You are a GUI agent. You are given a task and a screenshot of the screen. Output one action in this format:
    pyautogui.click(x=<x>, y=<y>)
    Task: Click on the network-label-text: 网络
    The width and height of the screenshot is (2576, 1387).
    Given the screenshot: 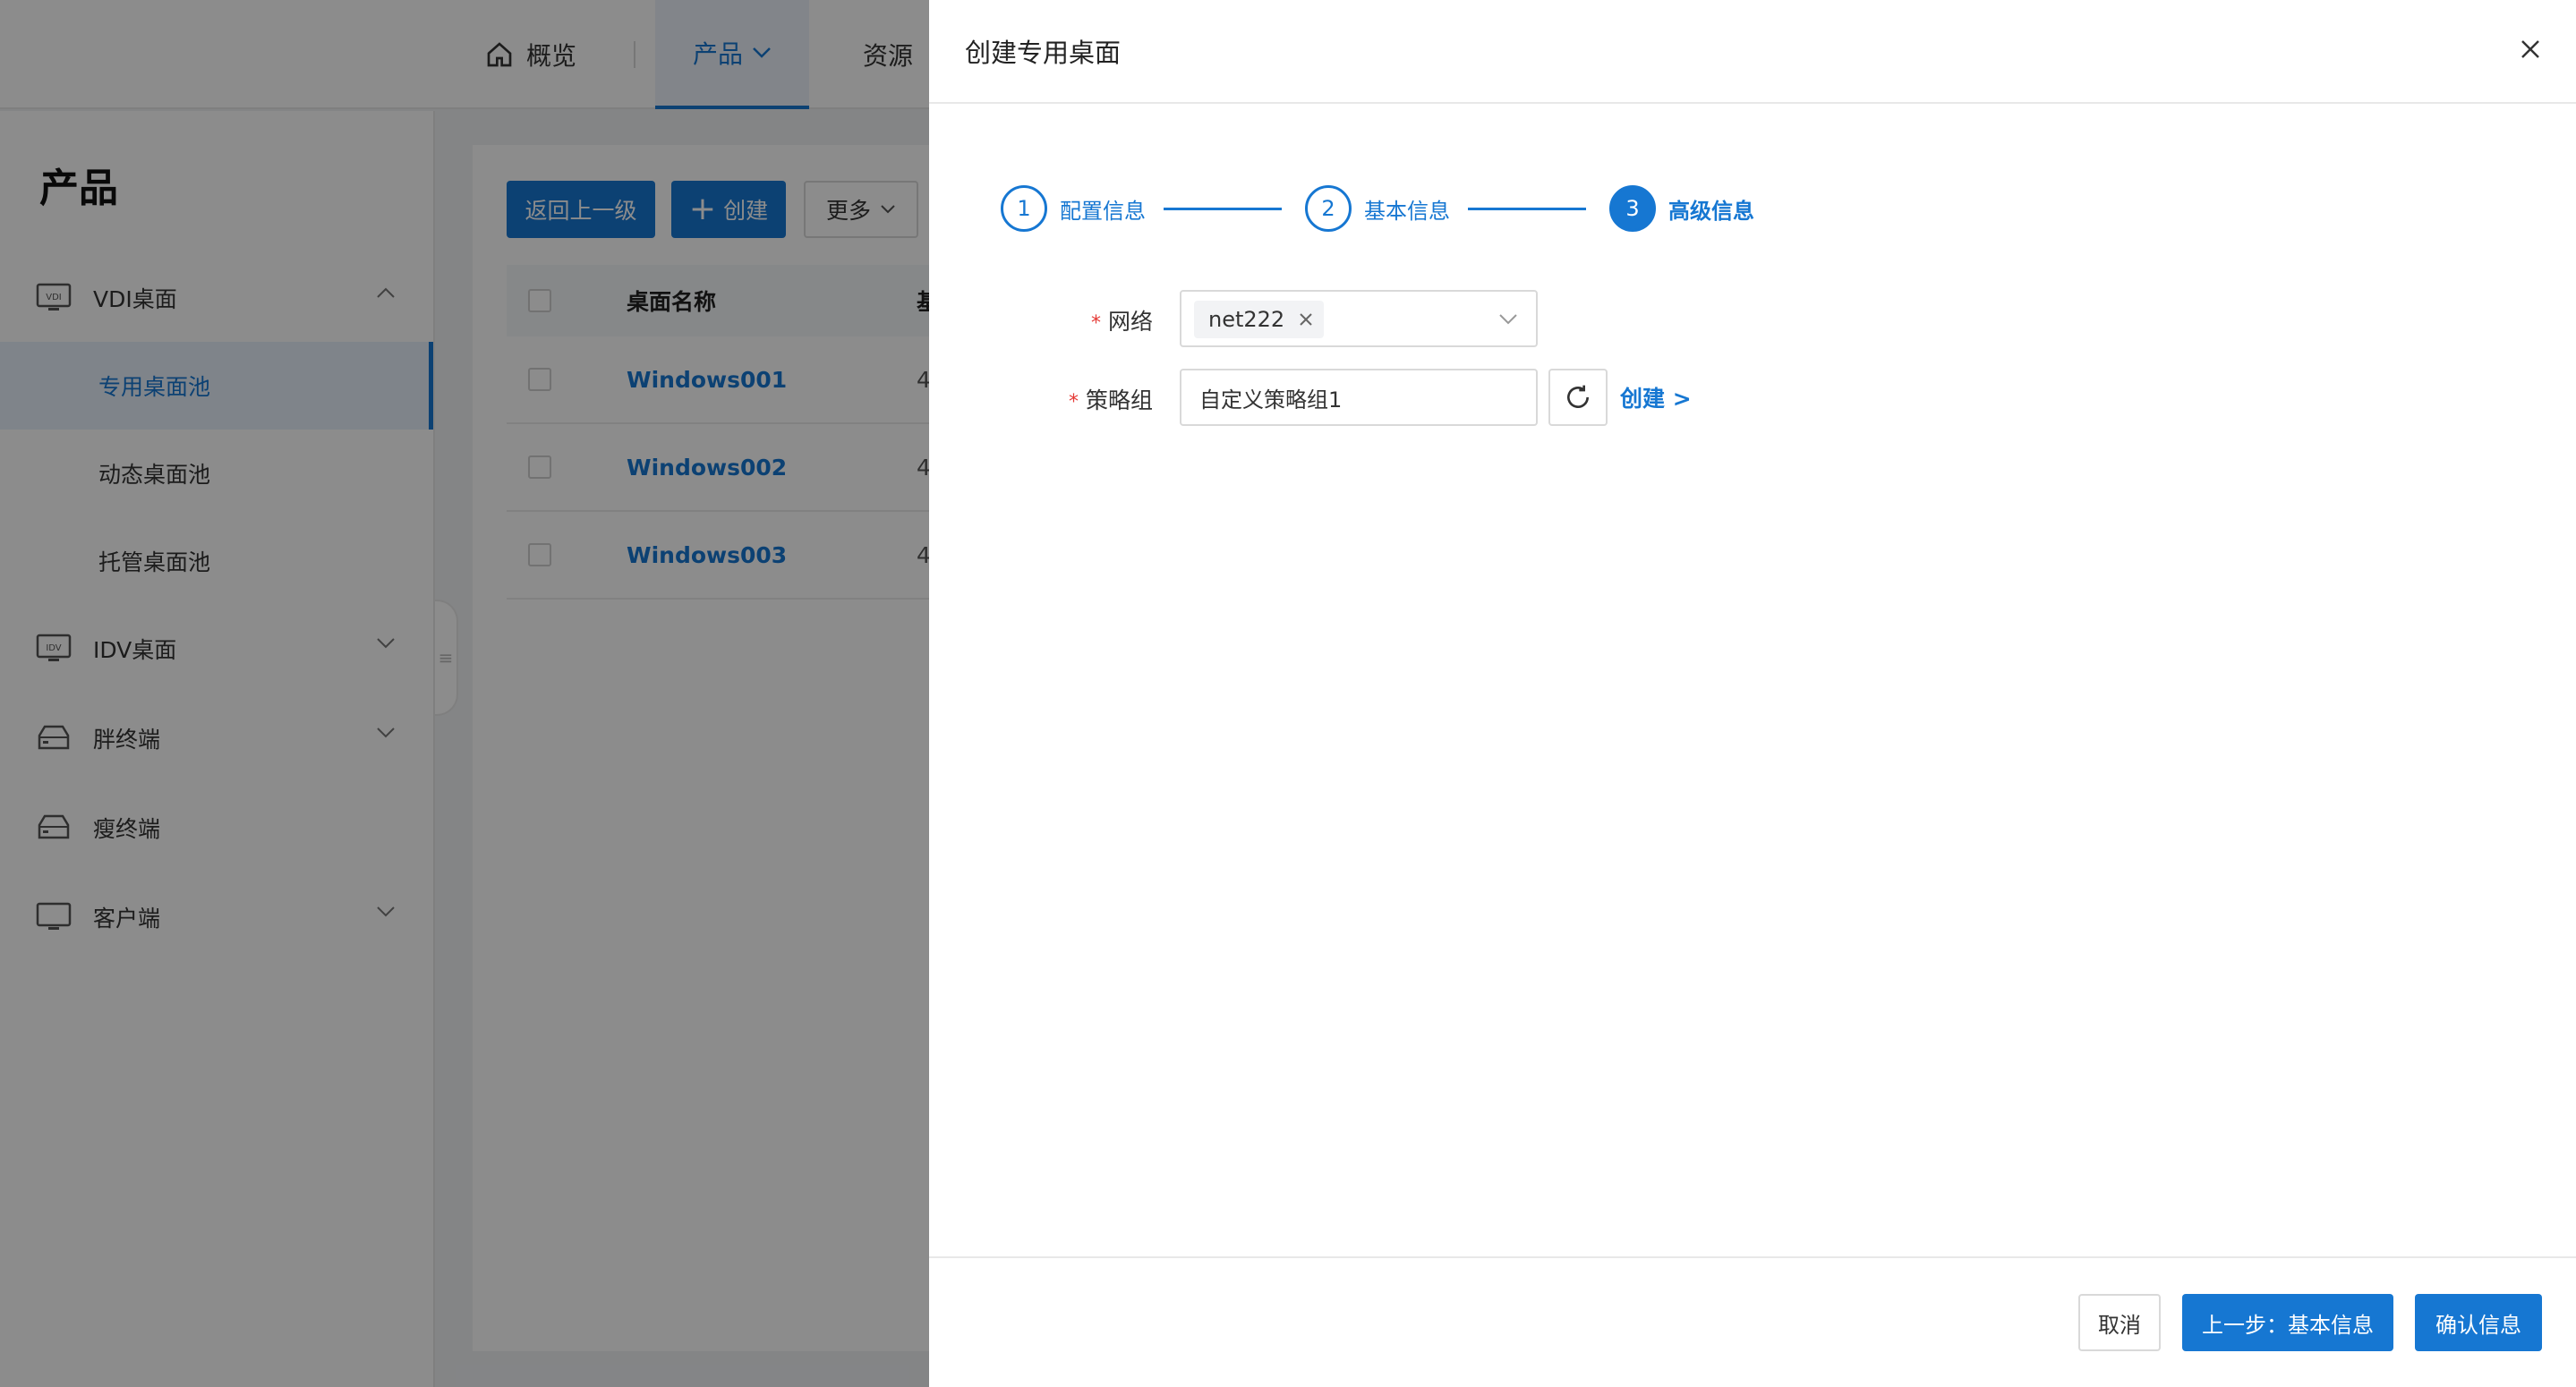 What is the action you would take?
    pyautogui.click(x=1130, y=322)
    